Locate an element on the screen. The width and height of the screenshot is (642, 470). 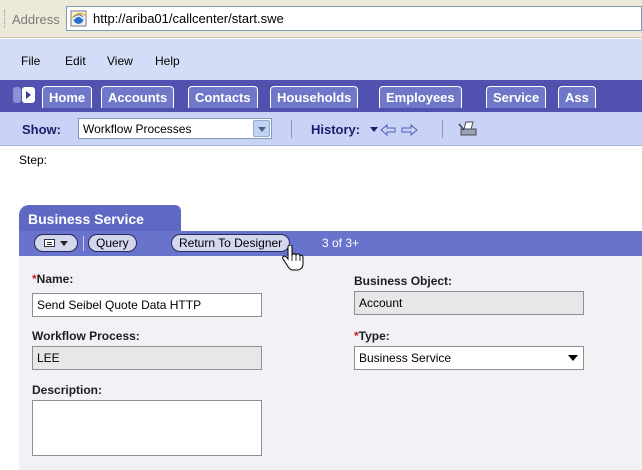
type-dropdown-value: Business Service is located at coordinates (405, 358).